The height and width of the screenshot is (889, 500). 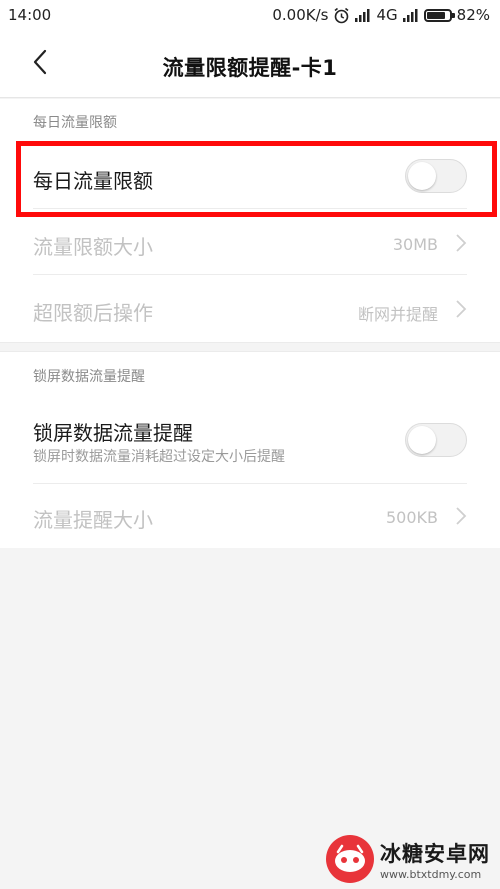 What do you see at coordinates (250, 308) in the screenshot?
I see `over-limit-action-row: 超限额后操作 断网并提醒` at bounding box center [250, 308].